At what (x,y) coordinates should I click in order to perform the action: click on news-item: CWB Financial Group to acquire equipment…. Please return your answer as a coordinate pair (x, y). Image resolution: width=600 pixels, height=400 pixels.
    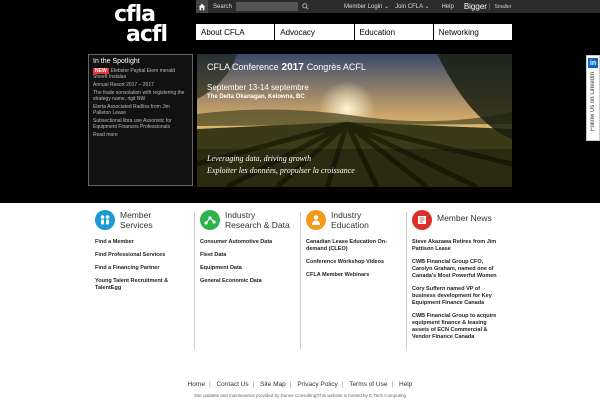
    Looking at the image, I should click on (458, 327).